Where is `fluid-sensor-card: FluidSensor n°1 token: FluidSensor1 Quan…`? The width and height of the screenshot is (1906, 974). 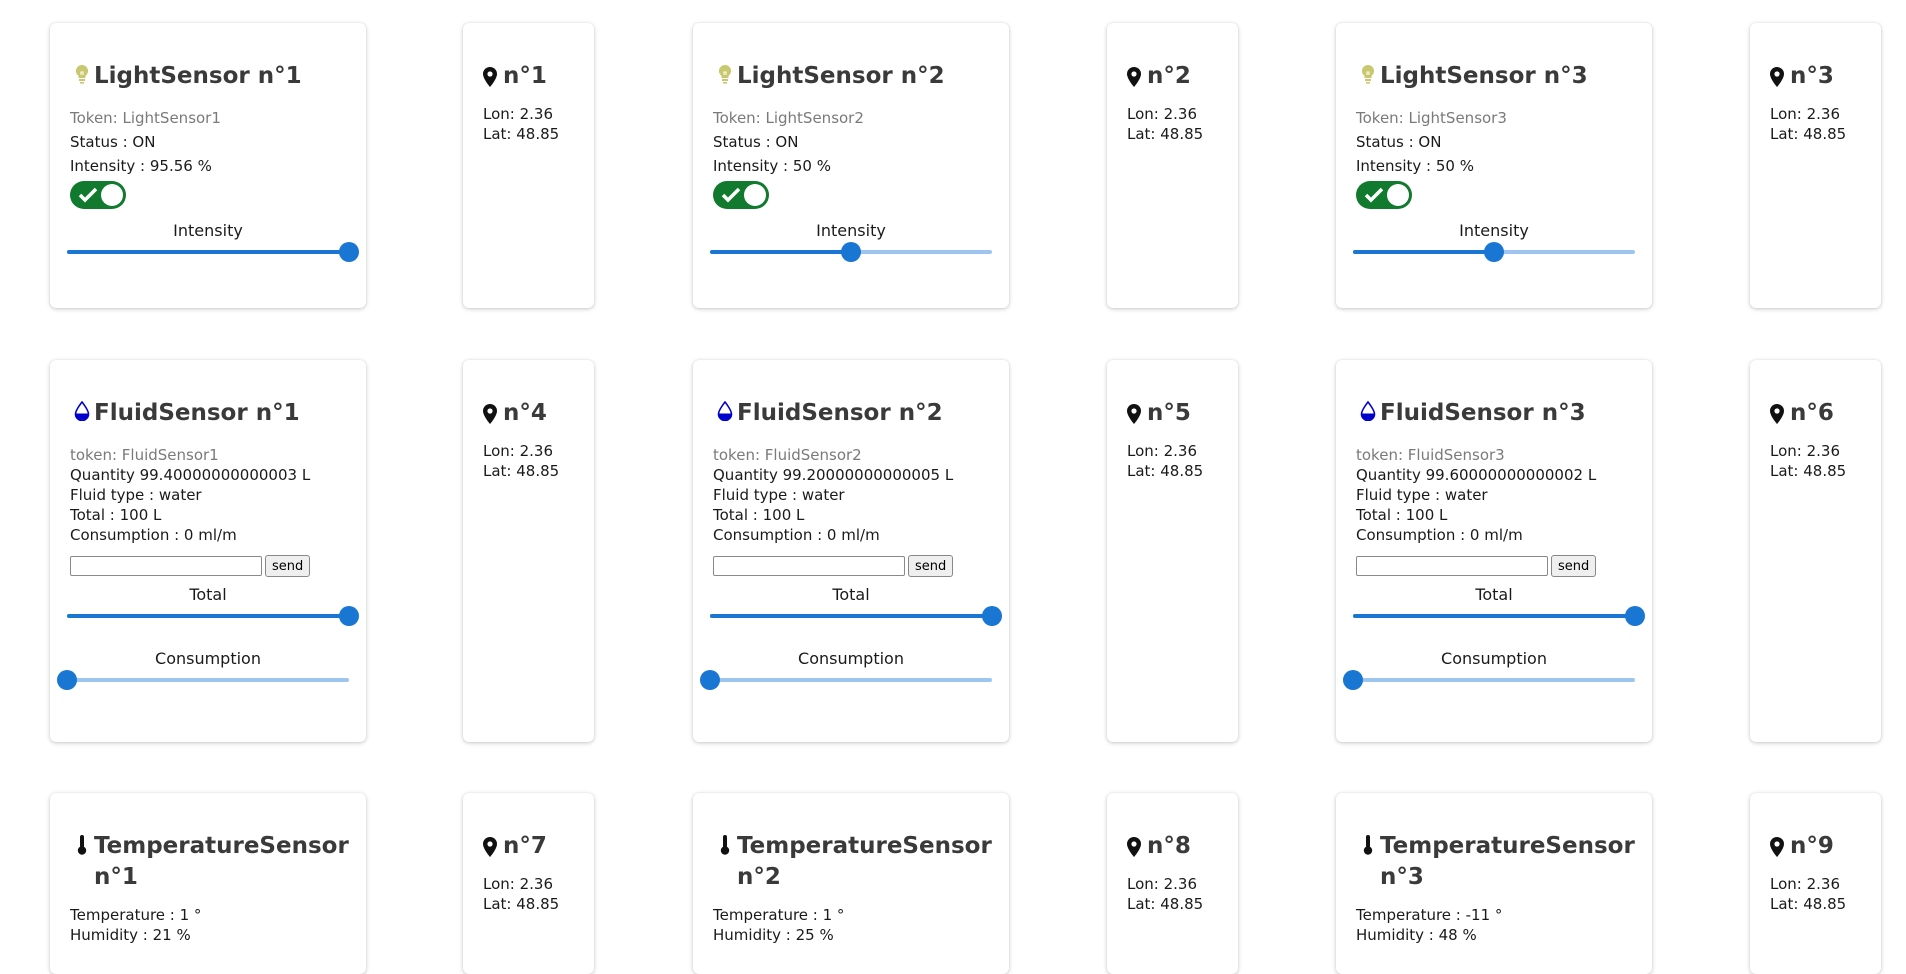
fluid-sensor-card: FluidSensor n°1 token: FluidSensor1 Quan… is located at coordinates (208, 551).